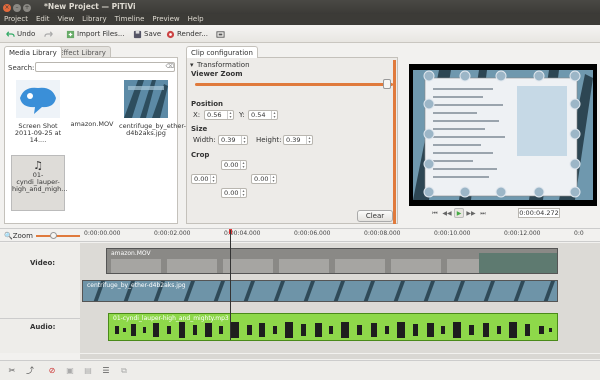  I want to click on redo-icon, so click(48, 33).